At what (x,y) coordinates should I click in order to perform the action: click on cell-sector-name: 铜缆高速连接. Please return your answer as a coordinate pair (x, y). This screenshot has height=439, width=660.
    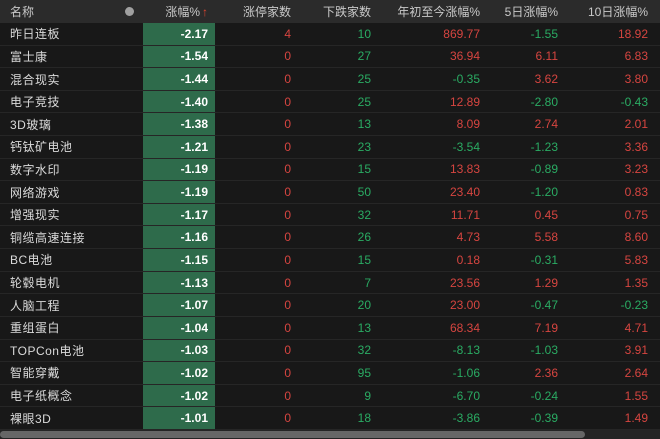
    Looking at the image, I should click on (48, 237).